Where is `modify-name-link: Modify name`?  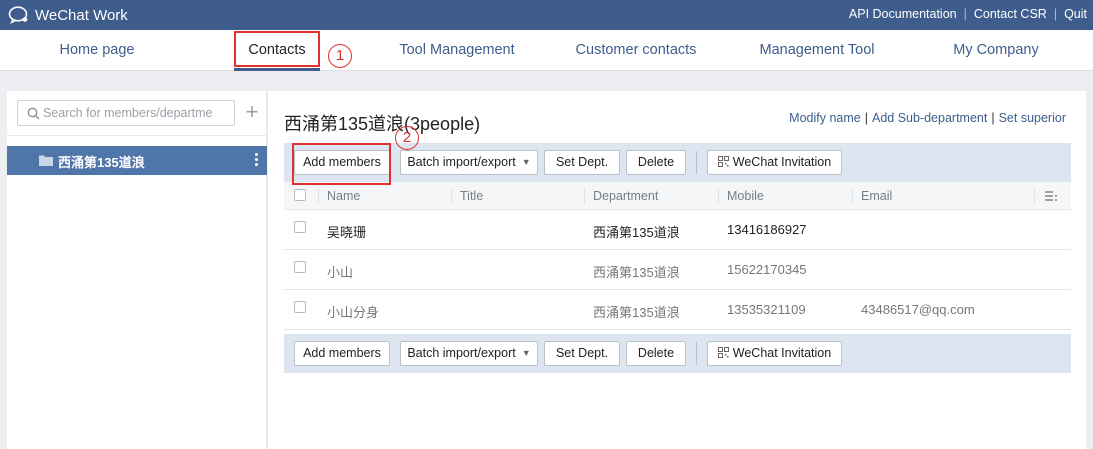 modify-name-link: Modify name is located at coordinates (825, 118).